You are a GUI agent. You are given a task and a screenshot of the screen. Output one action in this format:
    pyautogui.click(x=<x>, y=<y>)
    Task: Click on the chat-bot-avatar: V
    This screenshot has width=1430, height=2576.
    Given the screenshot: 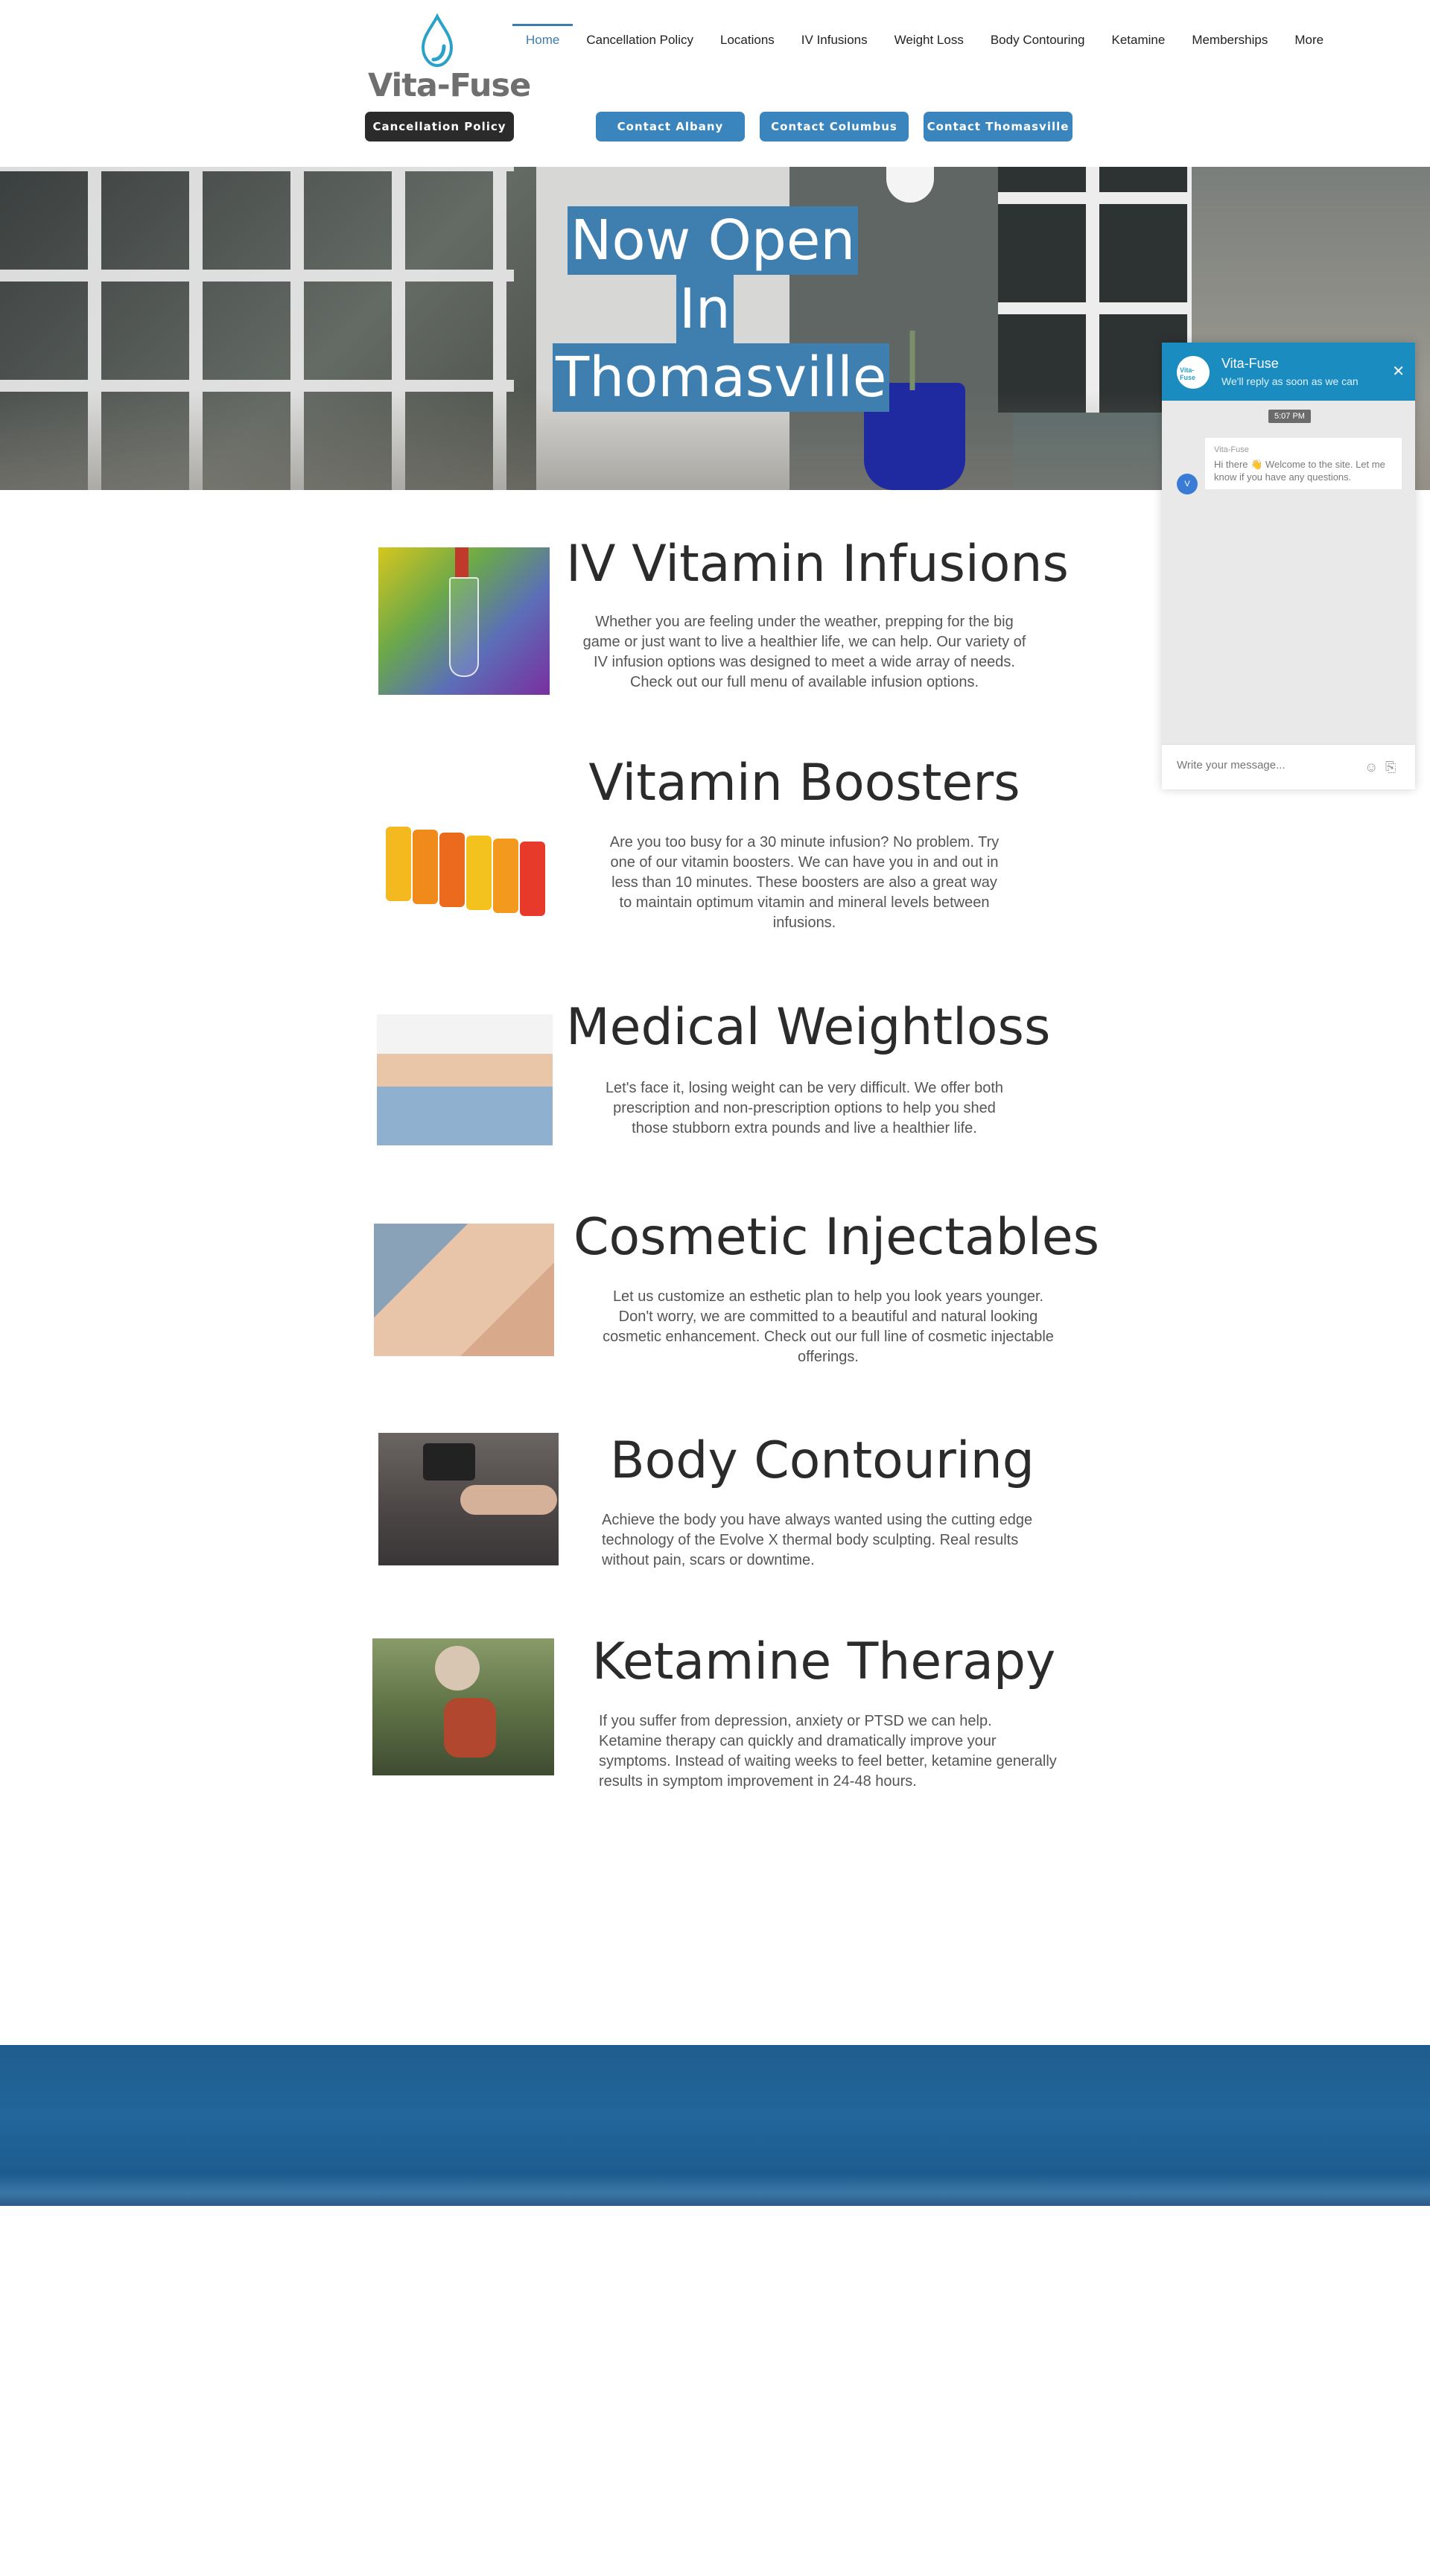 What is the action you would take?
    pyautogui.click(x=1187, y=484)
    